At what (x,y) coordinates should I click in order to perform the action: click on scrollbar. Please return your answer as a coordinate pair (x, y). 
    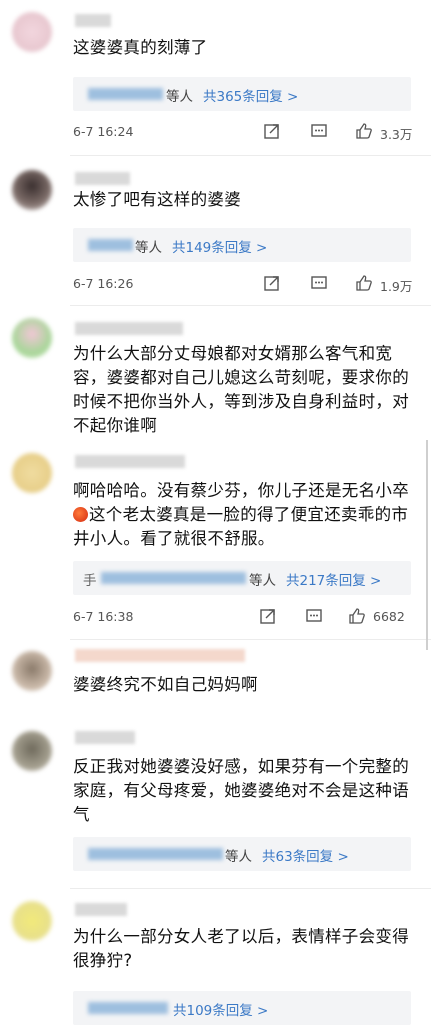
    Looking at the image, I should click on (427, 545).